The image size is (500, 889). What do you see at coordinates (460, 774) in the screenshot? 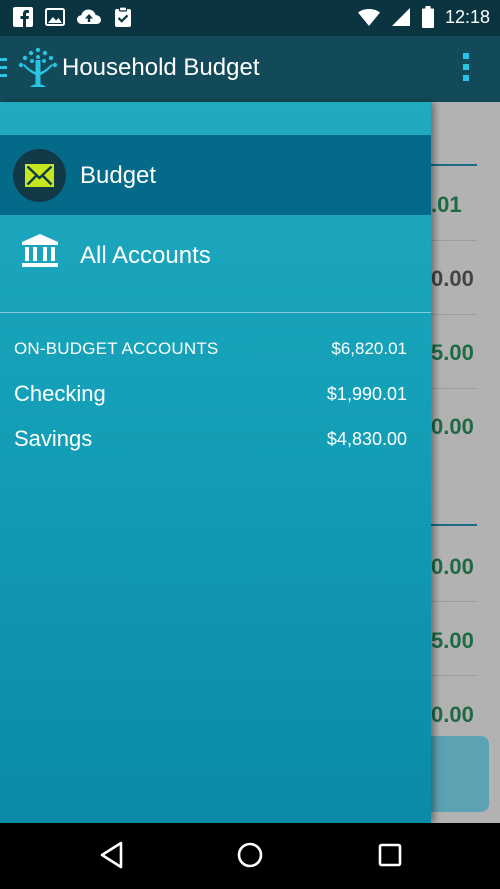
I see `floating-button-background` at bounding box center [460, 774].